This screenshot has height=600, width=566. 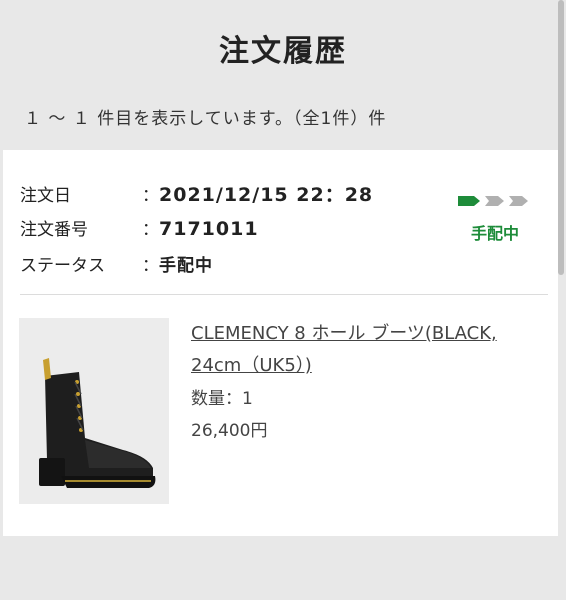 What do you see at coordinates (561, 137) in the screenshot?
I see `scrollbar` at bounding box center [561, 137].